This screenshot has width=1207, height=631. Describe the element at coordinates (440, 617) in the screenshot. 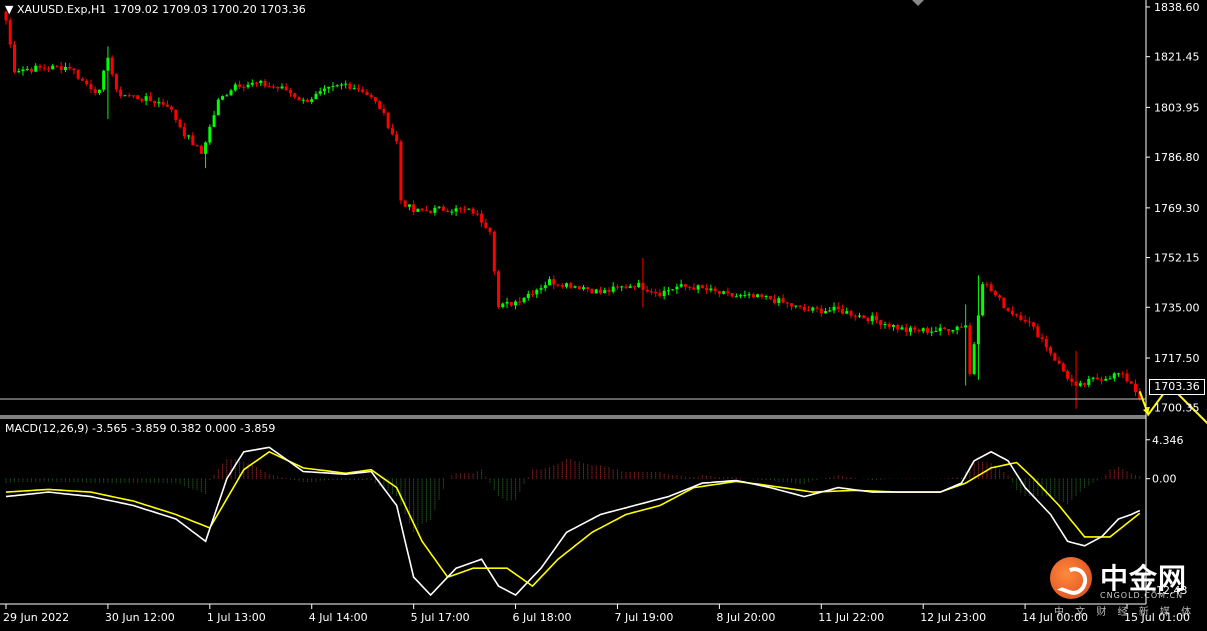

I see `time-tick-label: 5 Jul 17:00` at that location.